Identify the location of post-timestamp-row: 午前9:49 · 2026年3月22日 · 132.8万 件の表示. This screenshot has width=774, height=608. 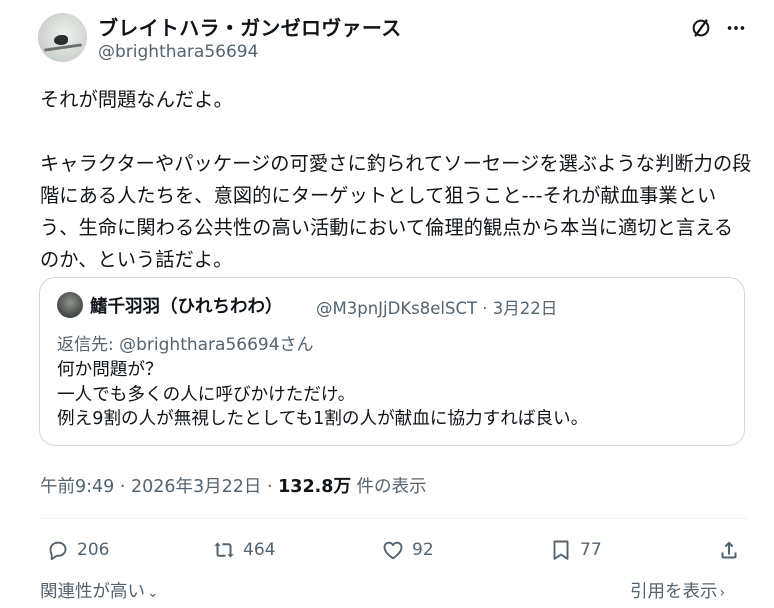
(233, 485).